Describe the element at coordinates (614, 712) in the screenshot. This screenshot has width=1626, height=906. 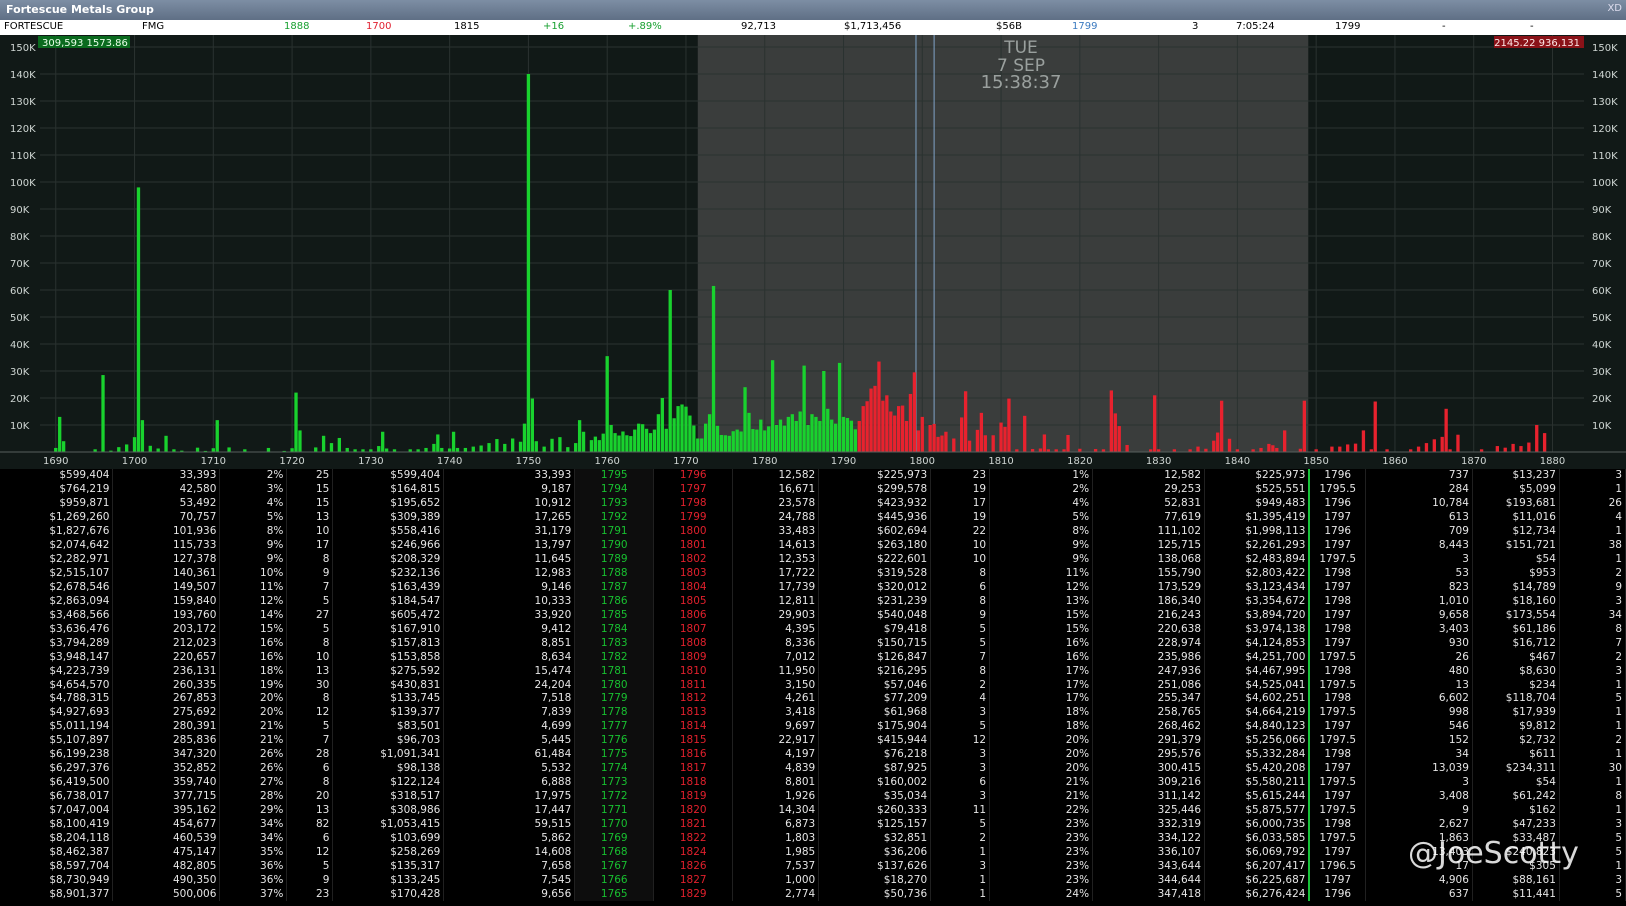
I see `table-cell: 1778` at that location.